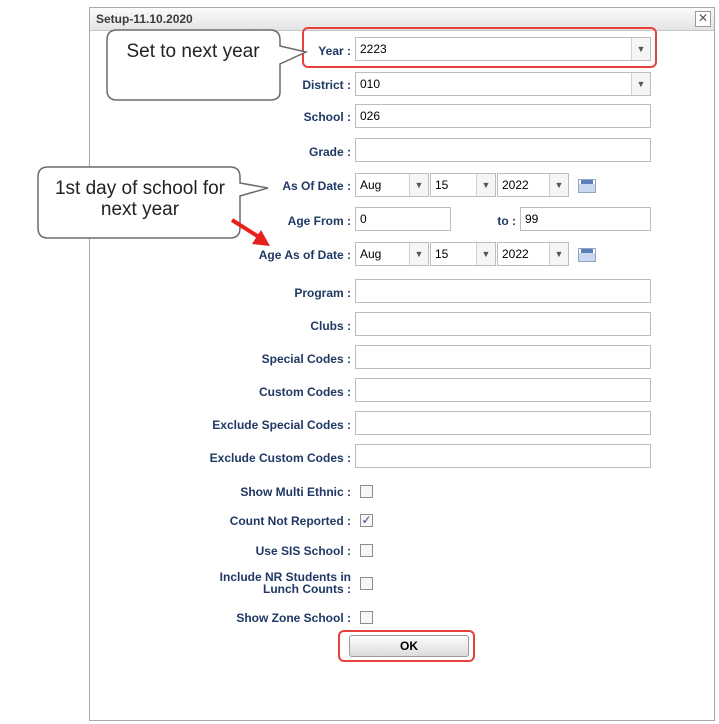 This screenshot has height=724, width=719. What do you see at coordinates (193, 51) in the screenshot?
I see `callout-year-text: Set to next year` at bounding box center [193, 51].